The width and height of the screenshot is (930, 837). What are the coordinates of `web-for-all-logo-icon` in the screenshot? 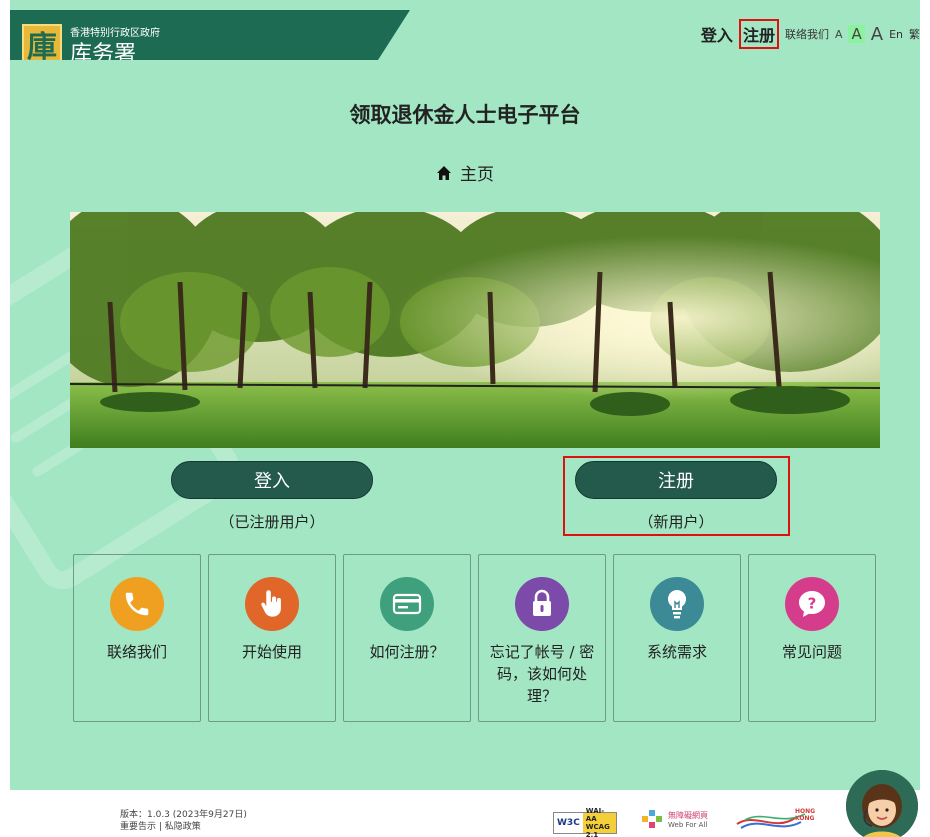 It's located at (652, 819).